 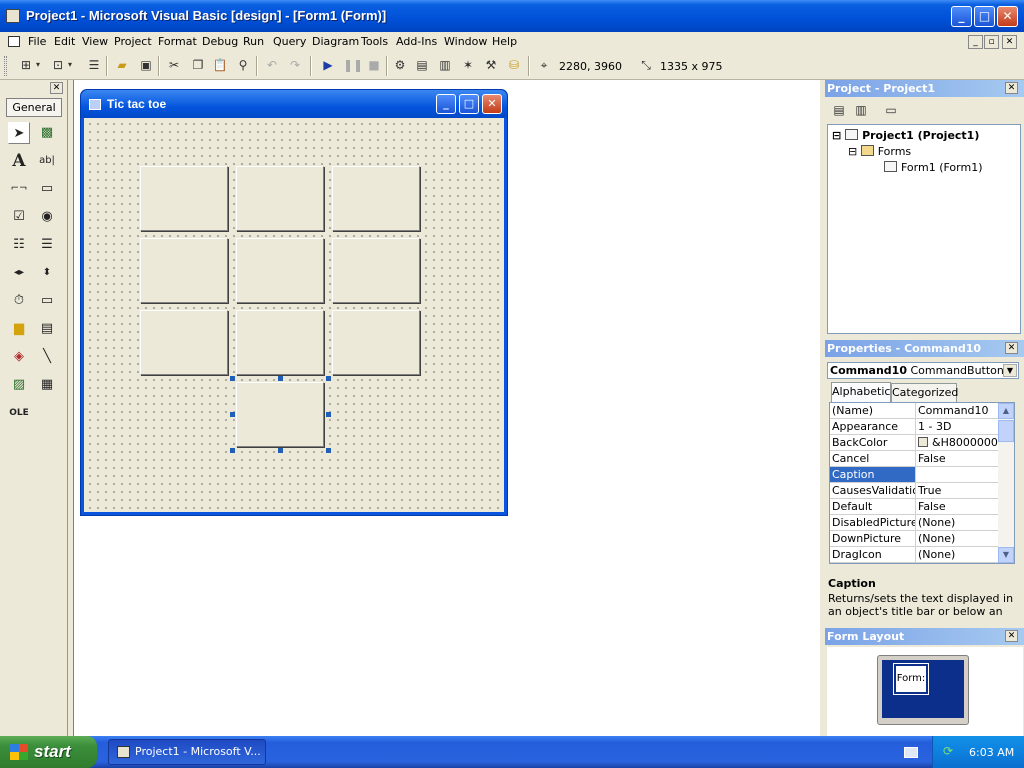 I want to click on save-icon: ▣, so click(x=146, y=65).